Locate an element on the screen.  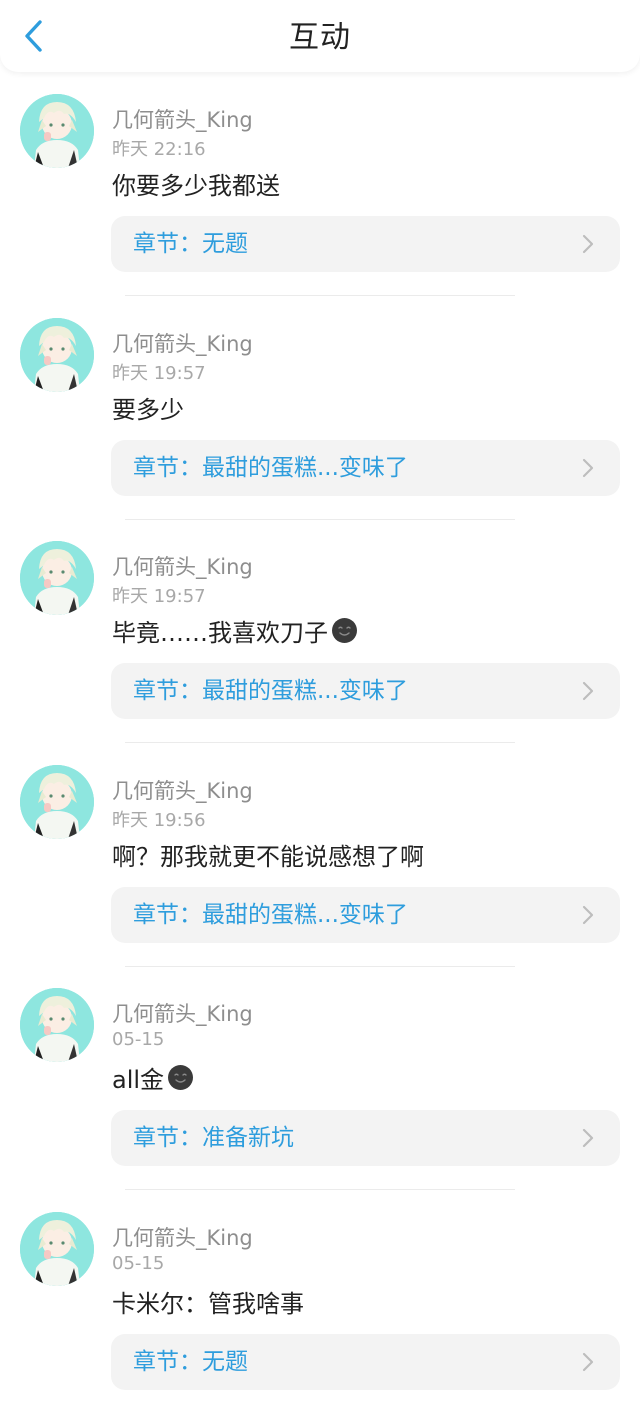
chapter-label: 章节：准备新坑 is located at coordinates (213, 1138).